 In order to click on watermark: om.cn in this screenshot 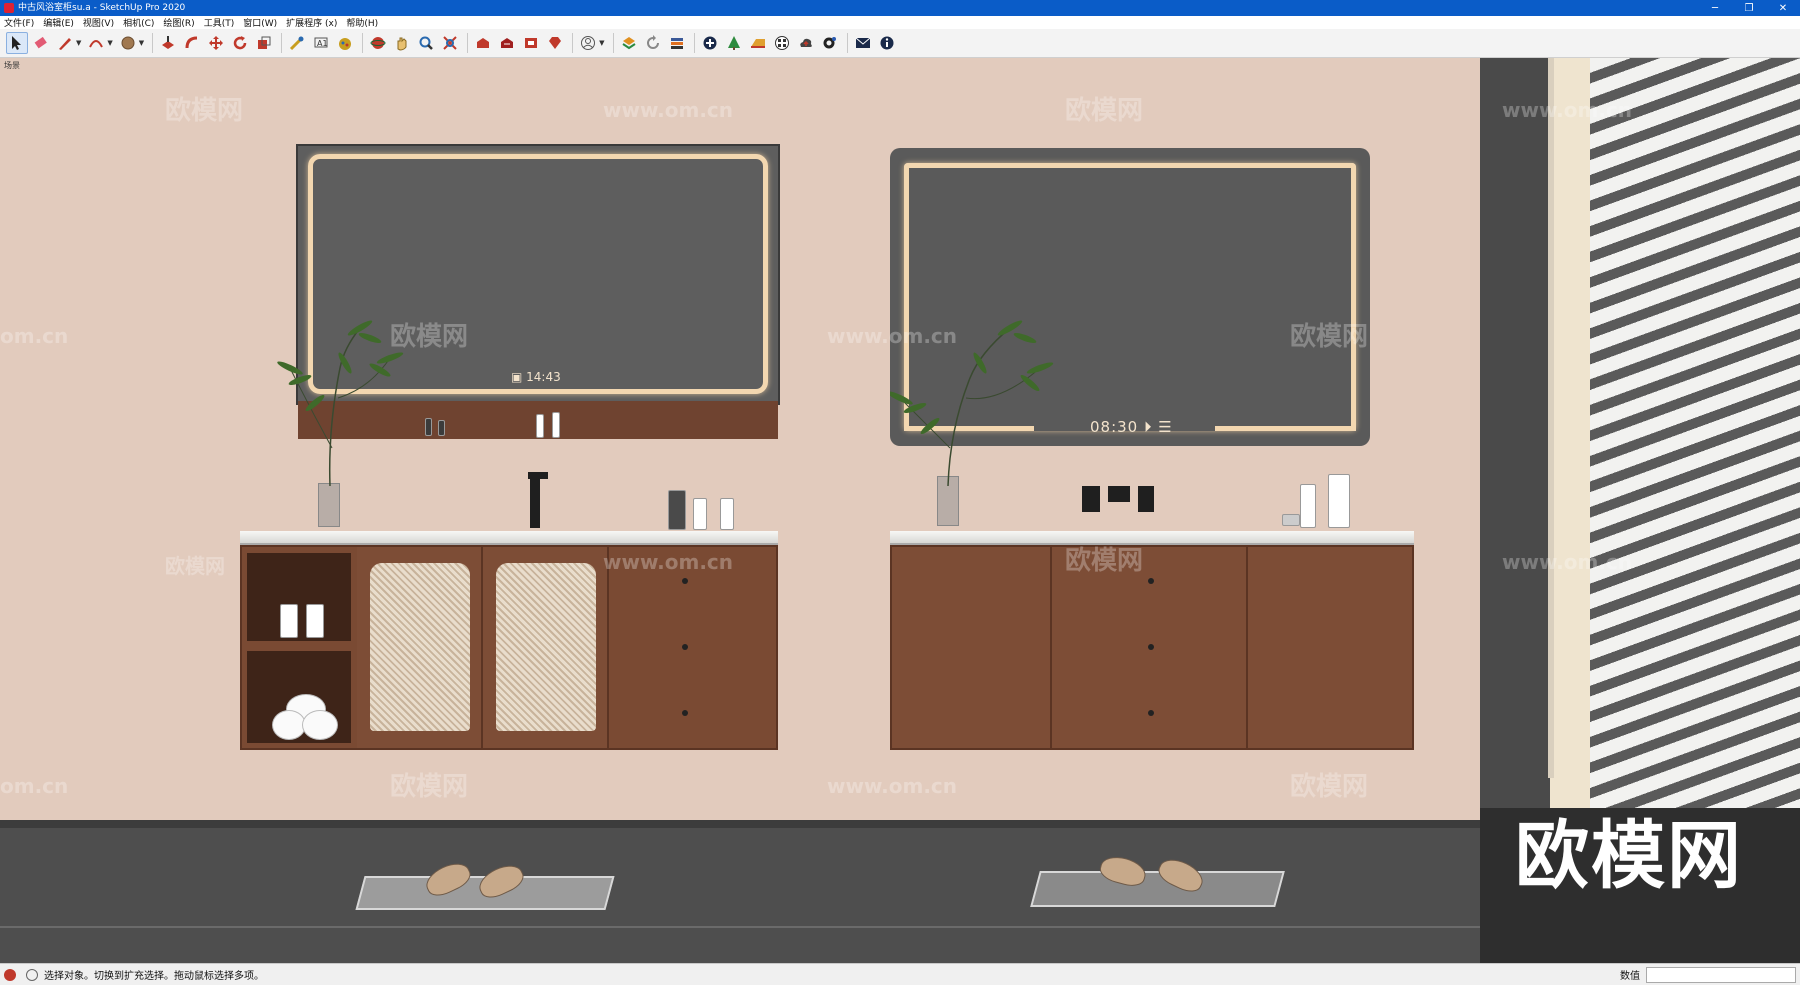, I will do `click(34, 786)`.